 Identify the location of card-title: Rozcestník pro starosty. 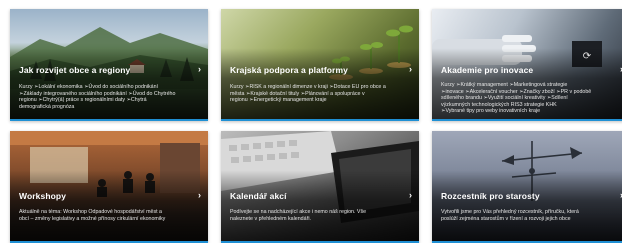
(490, 196).